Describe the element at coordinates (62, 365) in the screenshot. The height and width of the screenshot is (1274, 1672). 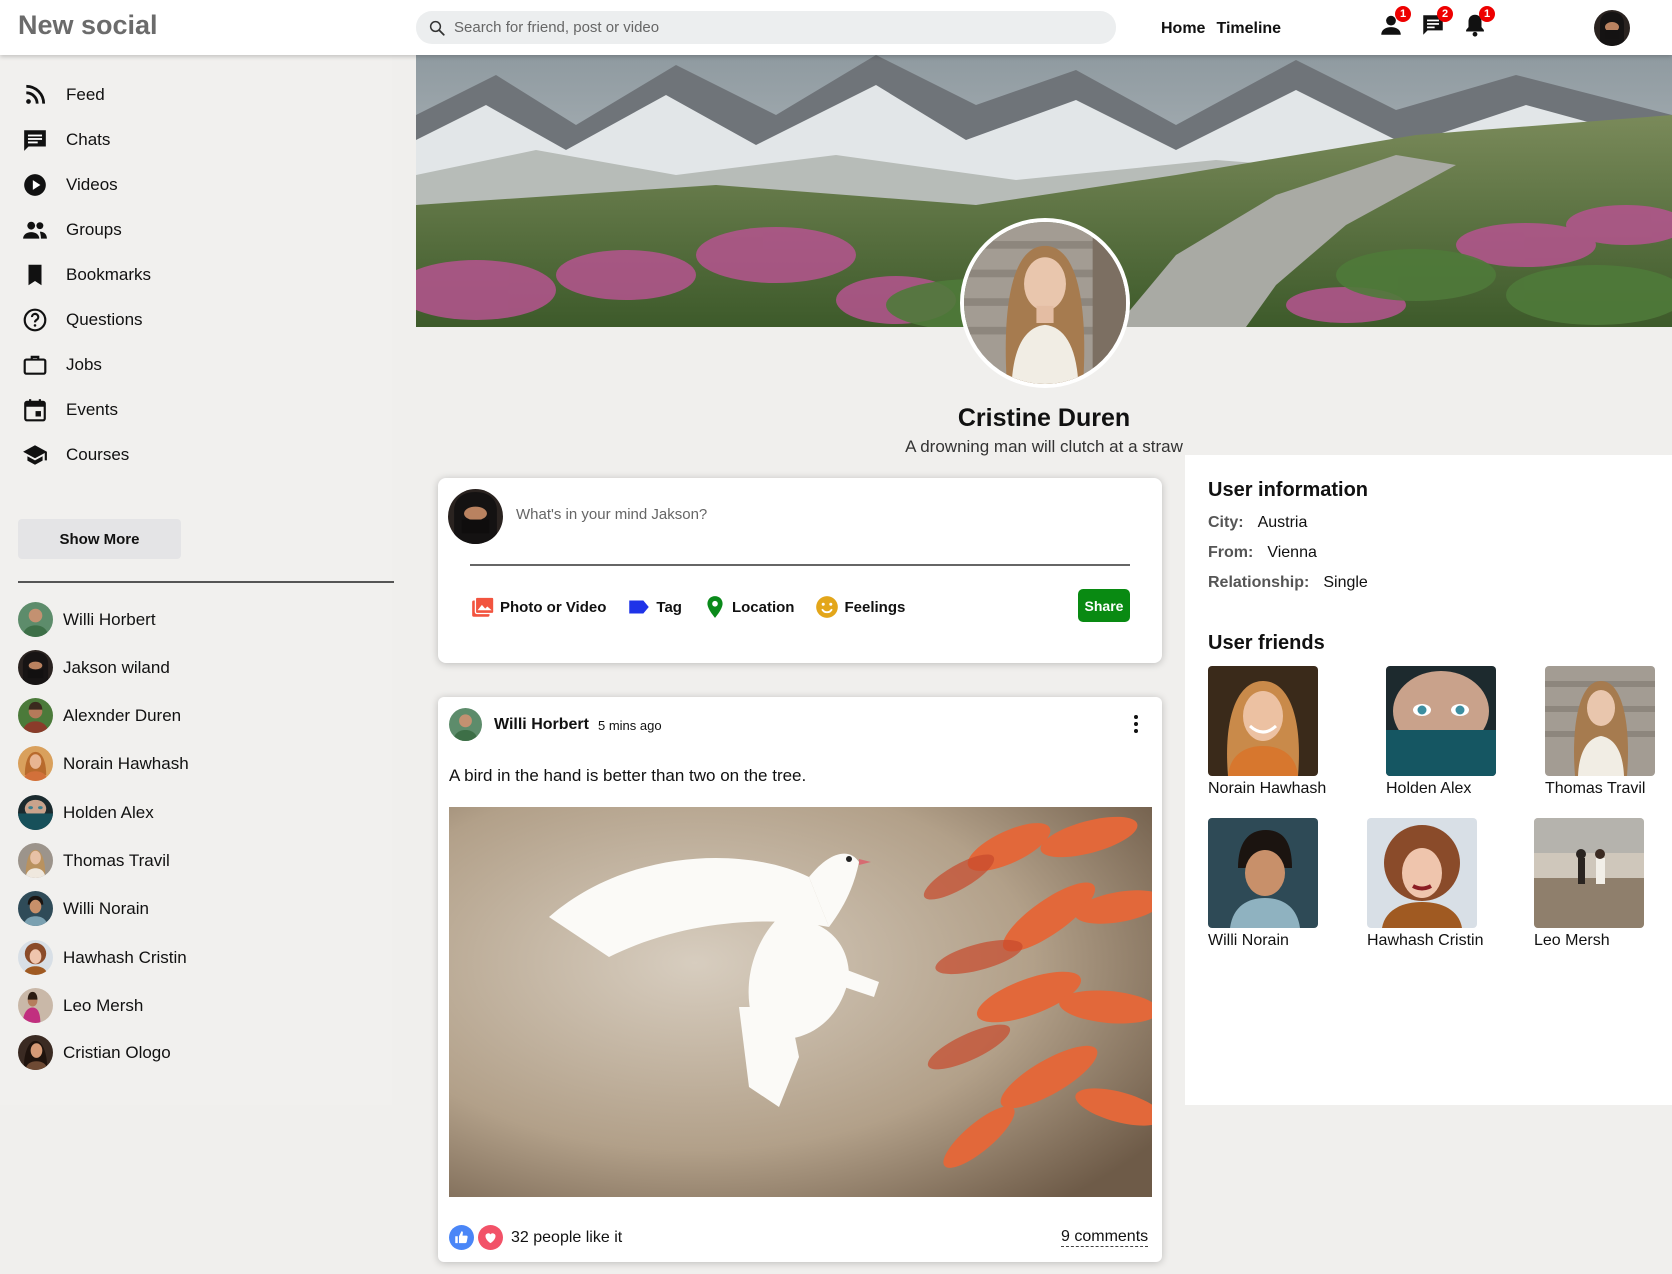
I see `sidebar-item-jobs: Jobs` at that location.